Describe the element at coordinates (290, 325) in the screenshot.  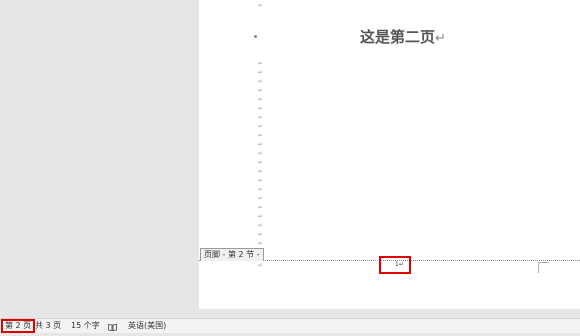
I see `status-bar: 第 2 页 共 3 页 15 个字 英语(美国)` at that location.